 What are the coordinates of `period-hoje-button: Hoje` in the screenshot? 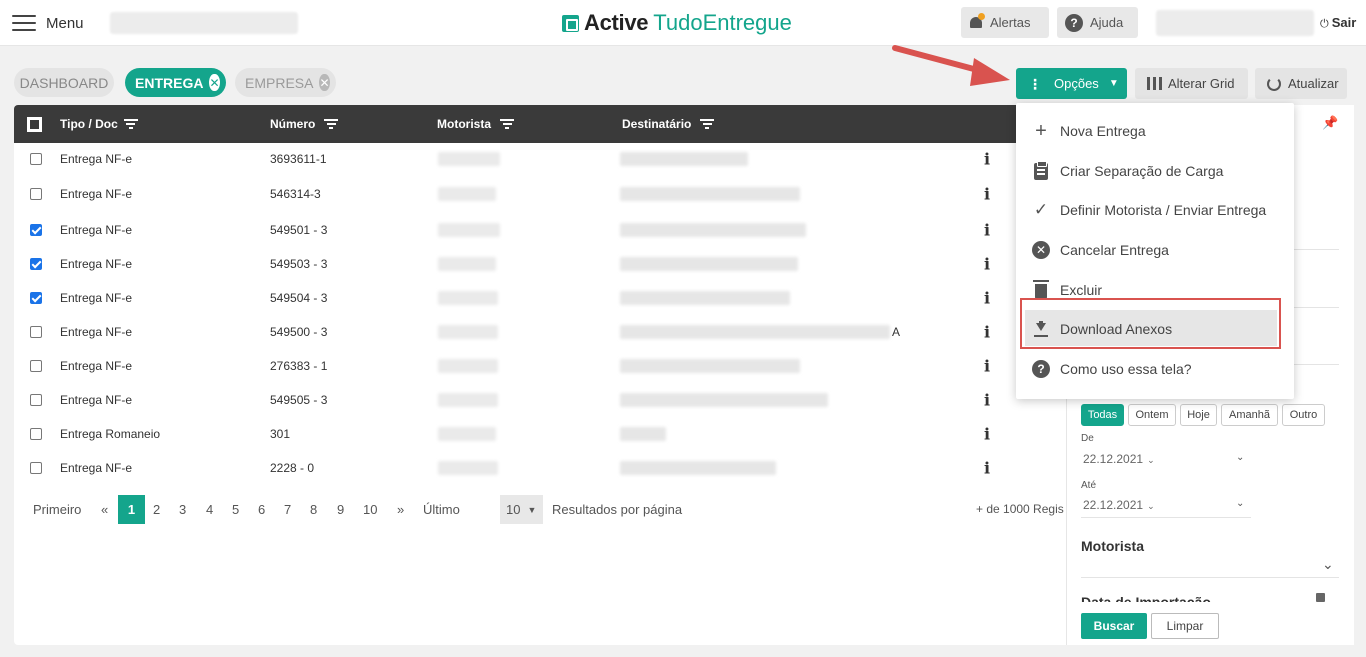 It's located at (1198, 415).